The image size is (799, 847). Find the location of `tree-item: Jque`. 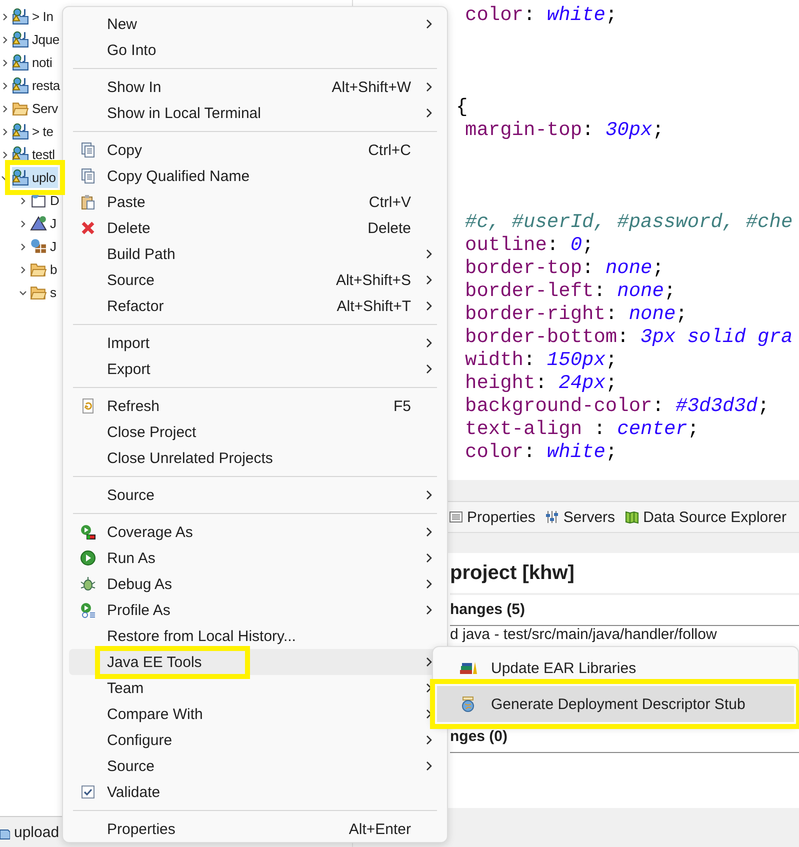

tree-item: Jque is located at coordinates (37, 39).